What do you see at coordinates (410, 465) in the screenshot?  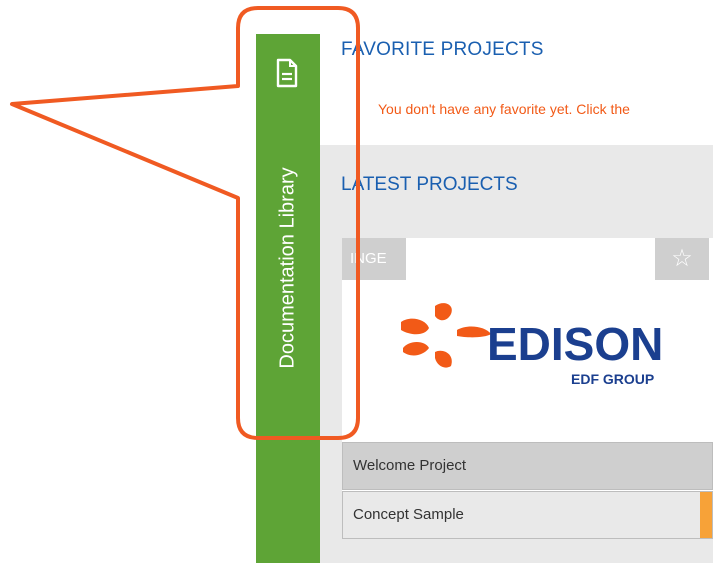 I see `project-name: Welcome Project` at bounding box center [410, 465].